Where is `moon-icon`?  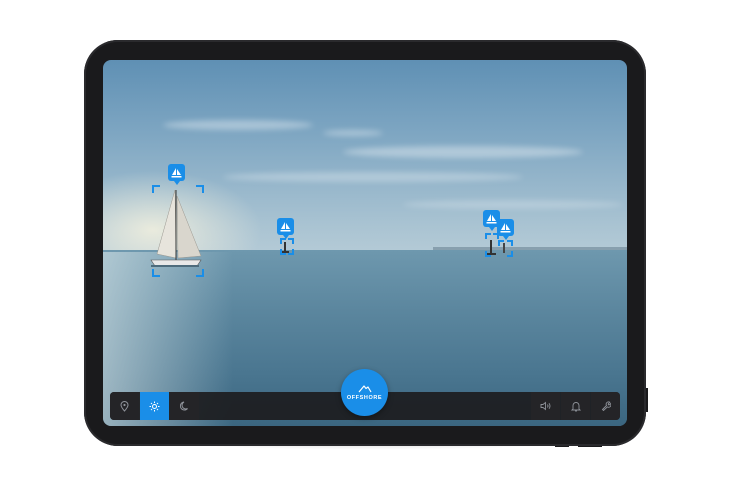
moon-icon is located at coordinates (183, 406).